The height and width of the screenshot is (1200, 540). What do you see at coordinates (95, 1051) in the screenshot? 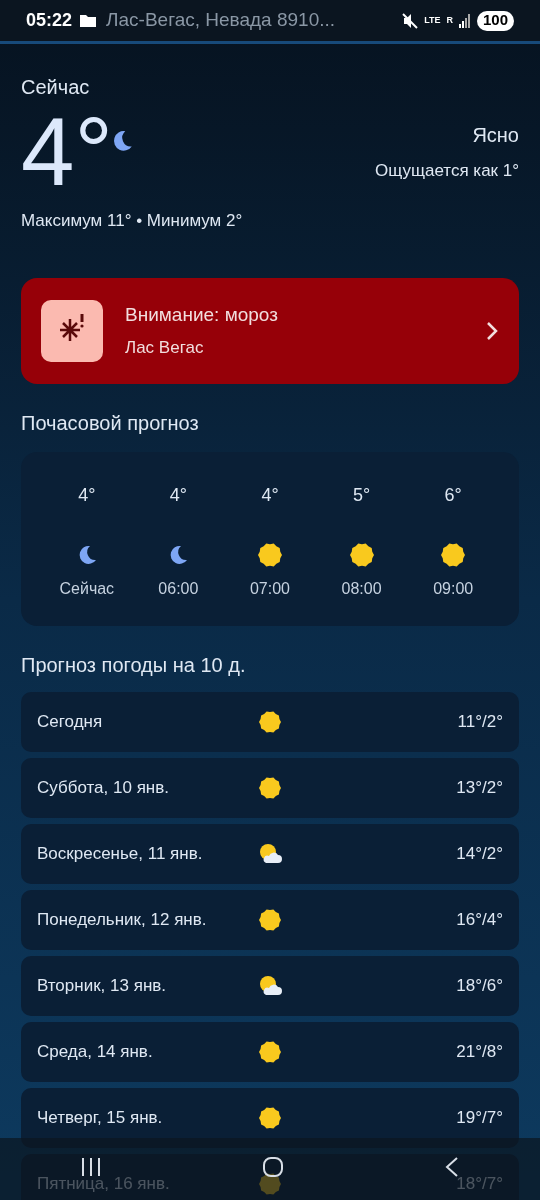
I see `day-label: Среда, 14 янв.` at bounding box center [95, 1051].